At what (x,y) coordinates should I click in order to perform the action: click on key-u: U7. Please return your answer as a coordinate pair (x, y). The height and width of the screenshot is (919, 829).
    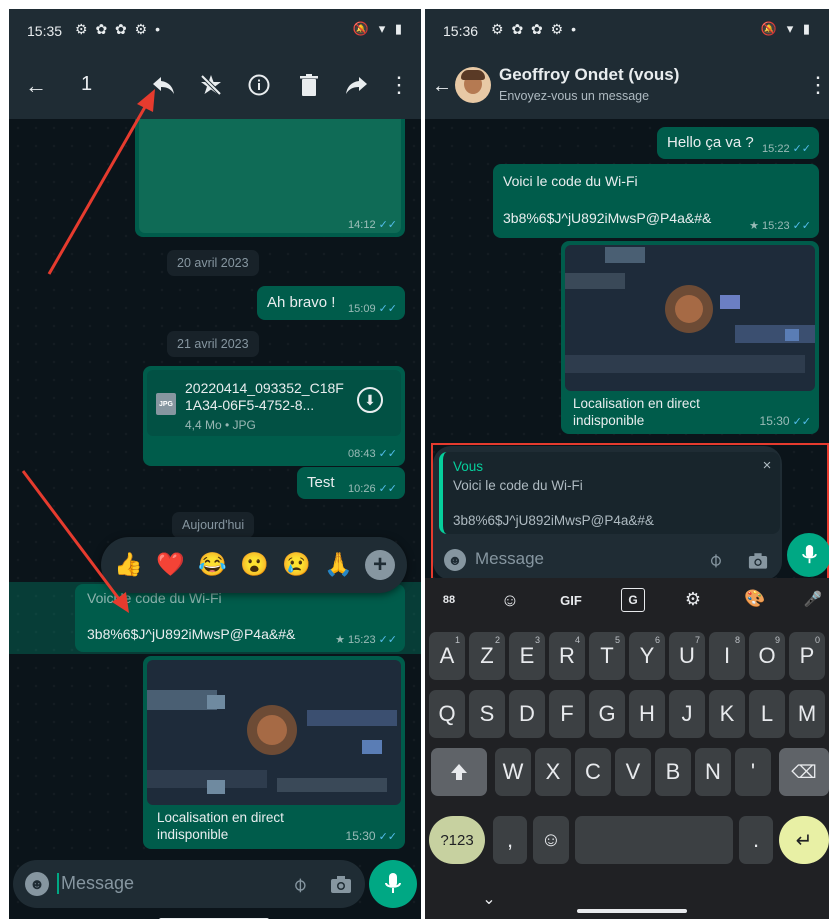
    Looking at the image, I should click on (687, 656).